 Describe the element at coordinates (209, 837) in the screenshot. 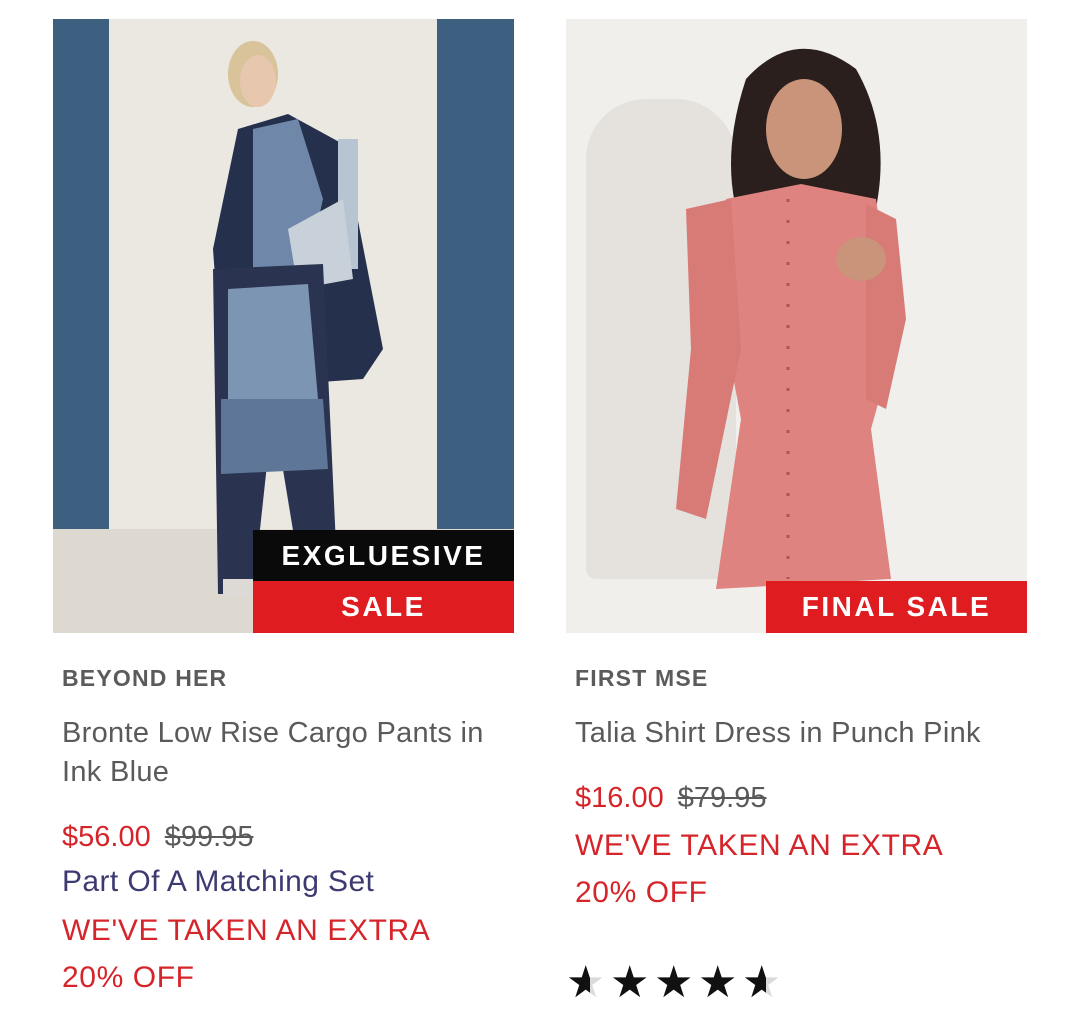

I see `original-price: $99.95` at that location.